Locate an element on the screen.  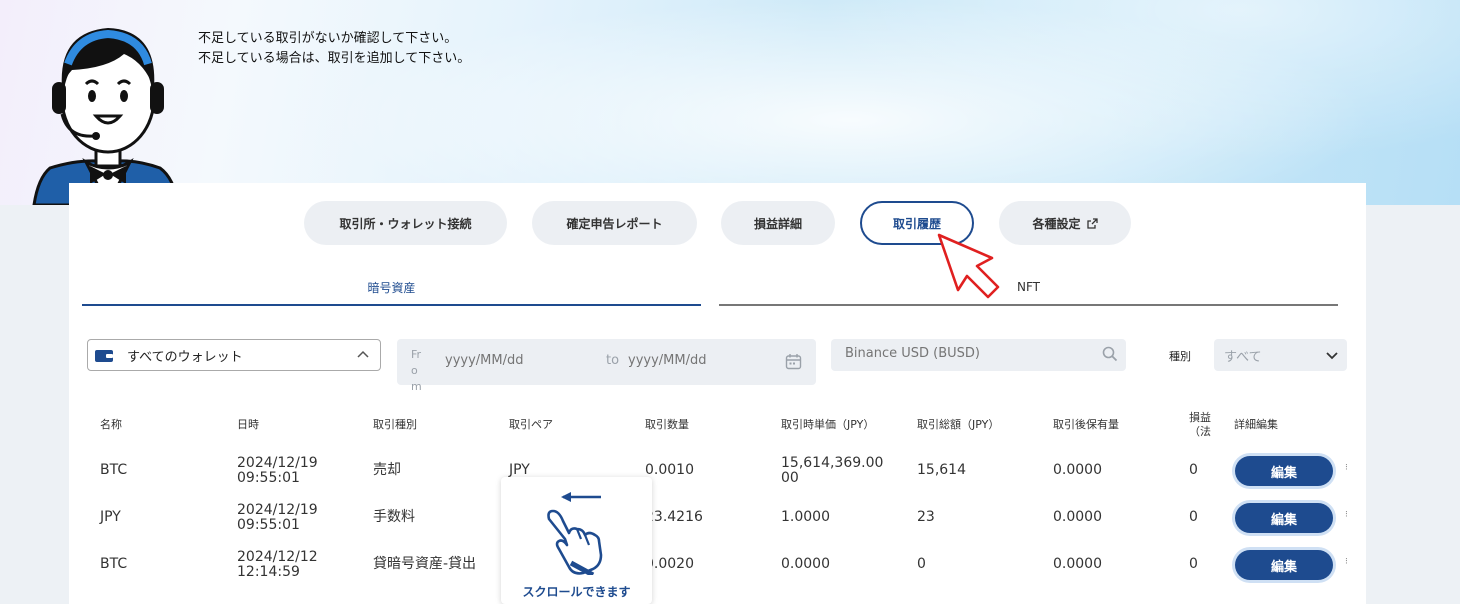
tab-label: 各種設定 is located at coordinates (1056, 223).